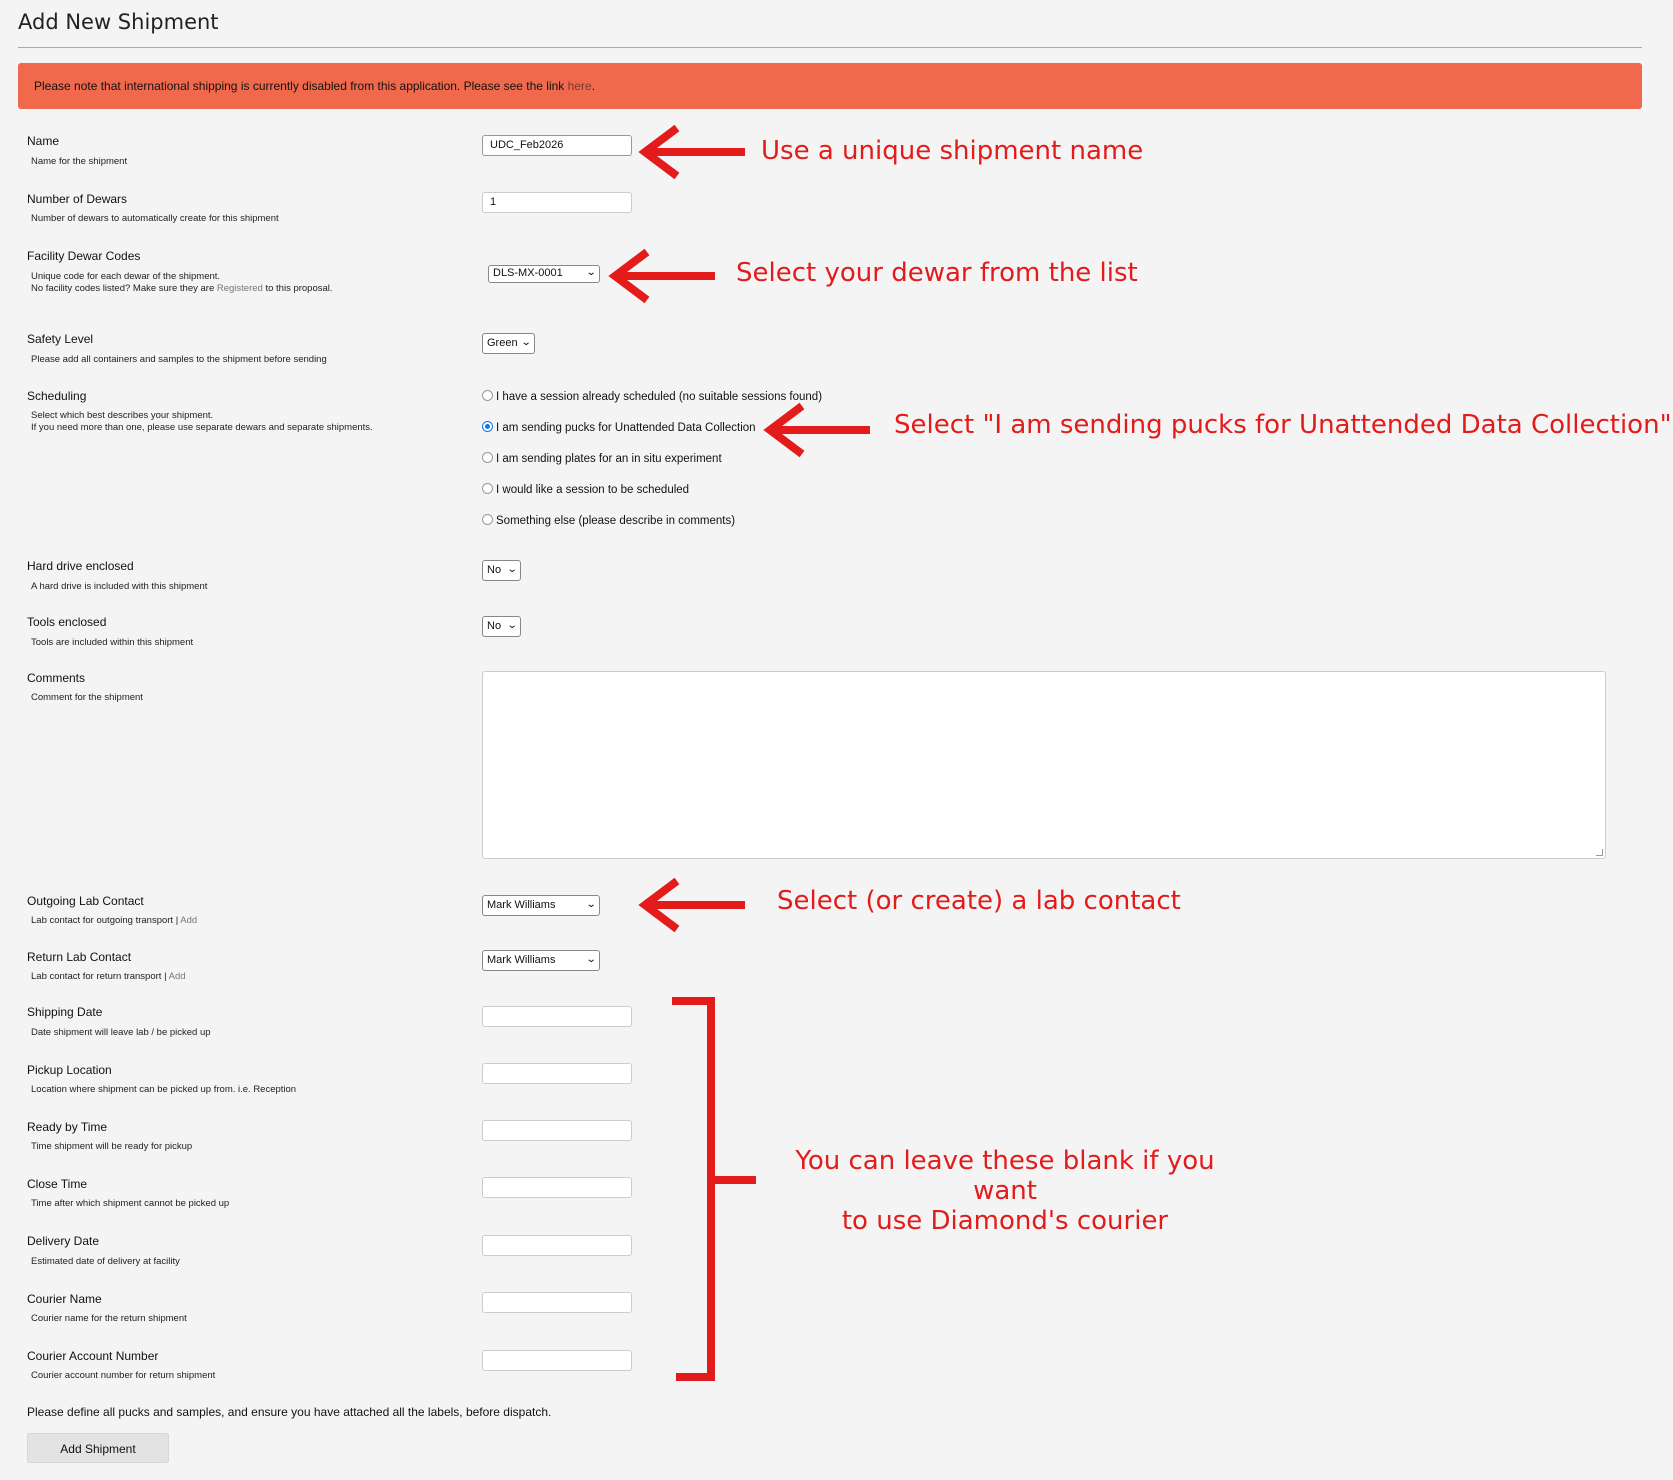  Describe the element at coordinates (1005, 1176) in the screenshot. I see `annotation-blank-line1: You can leave these blank if you want` at that location.